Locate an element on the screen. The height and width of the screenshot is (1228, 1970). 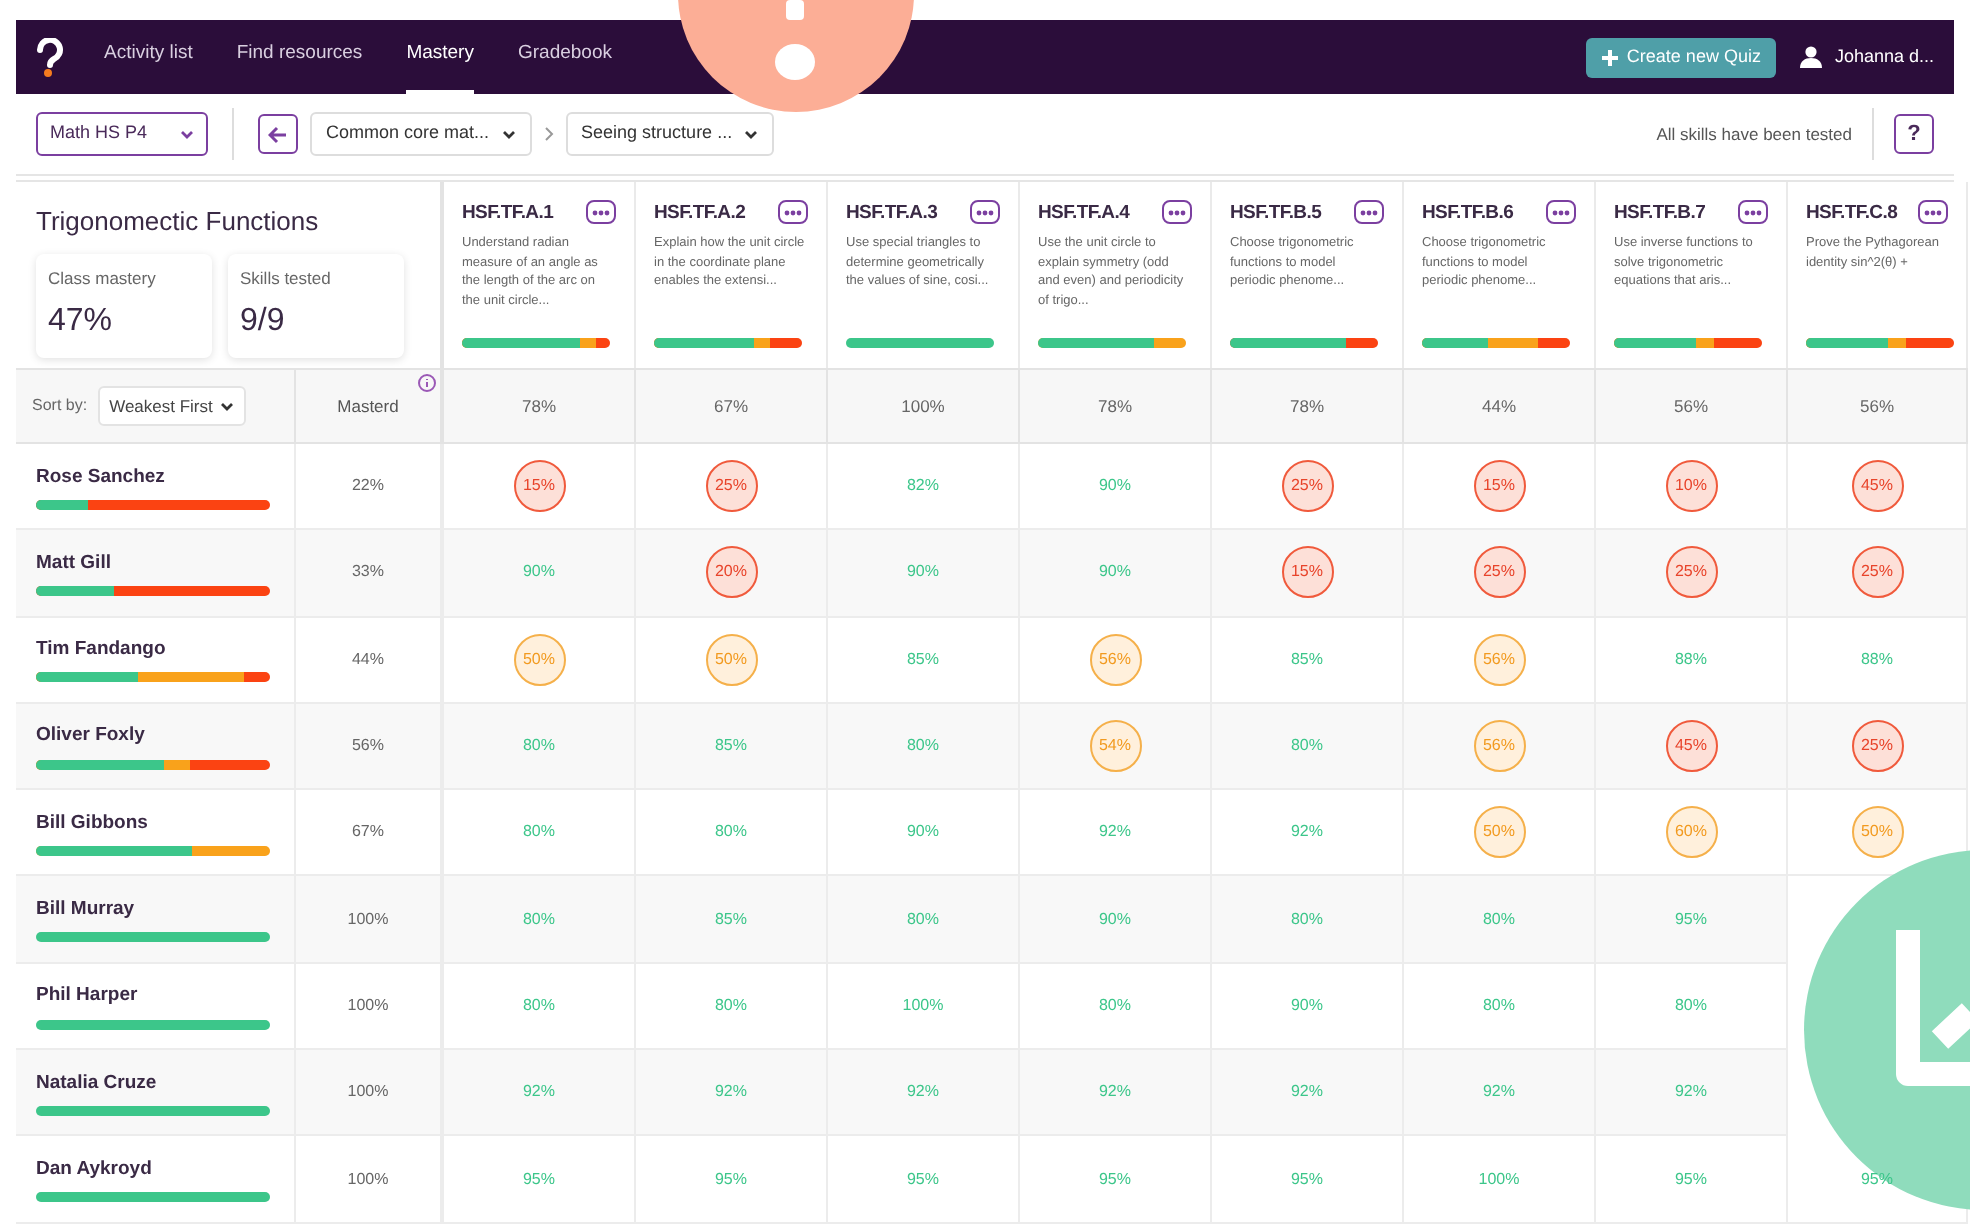
score-badge: 15% is located at coordinates (1499, 486).